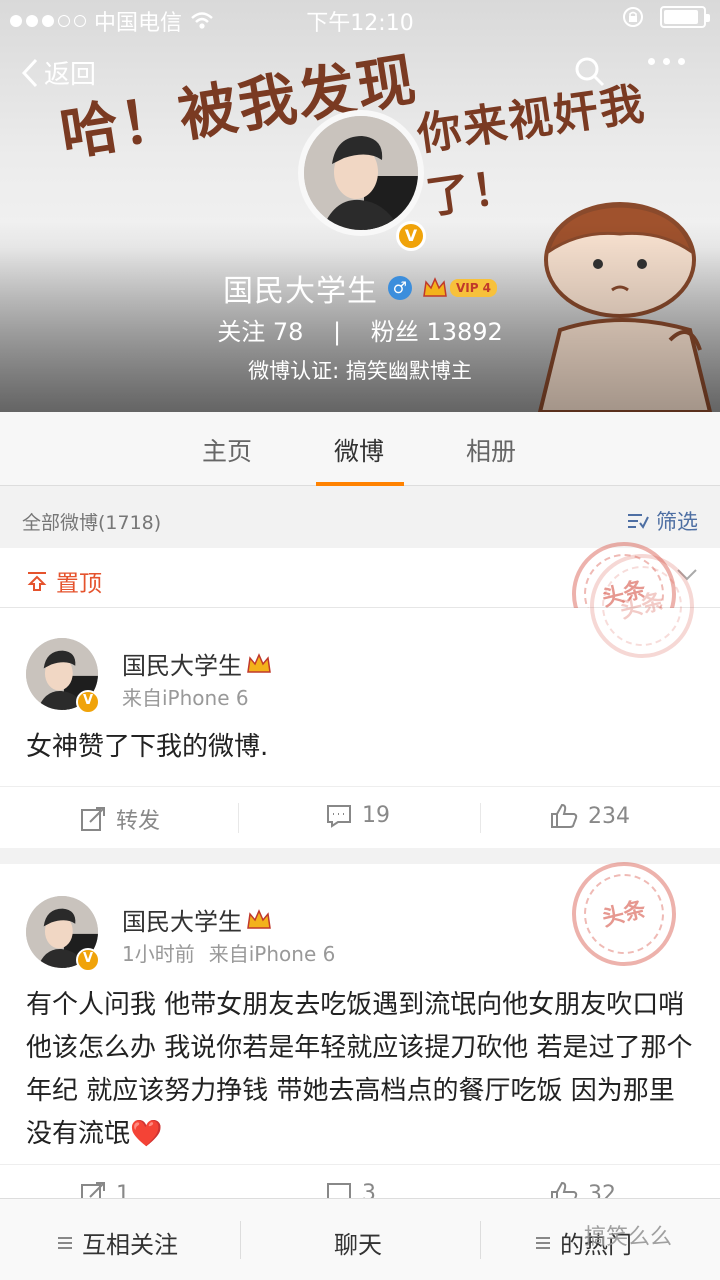  Describe the element at coordinates (339, 816) in the screenshot. I see `comment-icon` at that location.